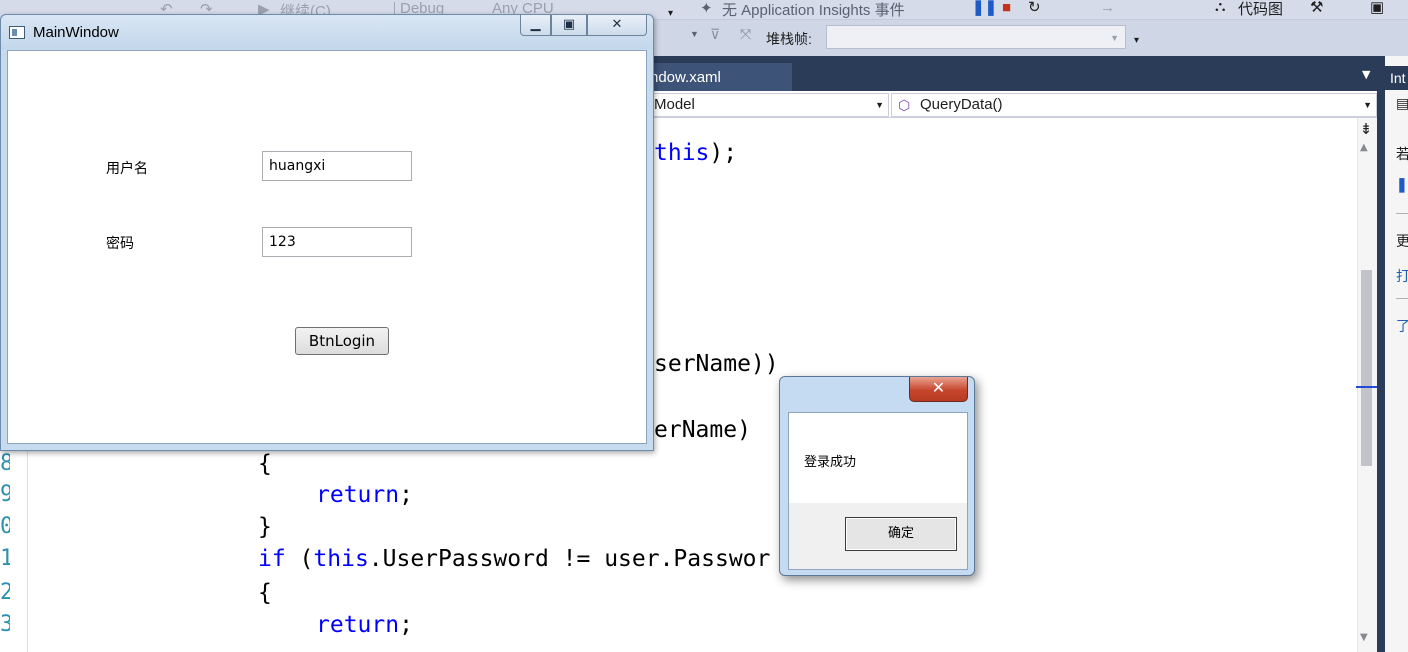 The width and height of the screenshot is (1408, 652). What do you see at coordinates (1402, 276) in the screenshot?
I see `tool-window-link-1: 打` at bounding box center [1402, 276].